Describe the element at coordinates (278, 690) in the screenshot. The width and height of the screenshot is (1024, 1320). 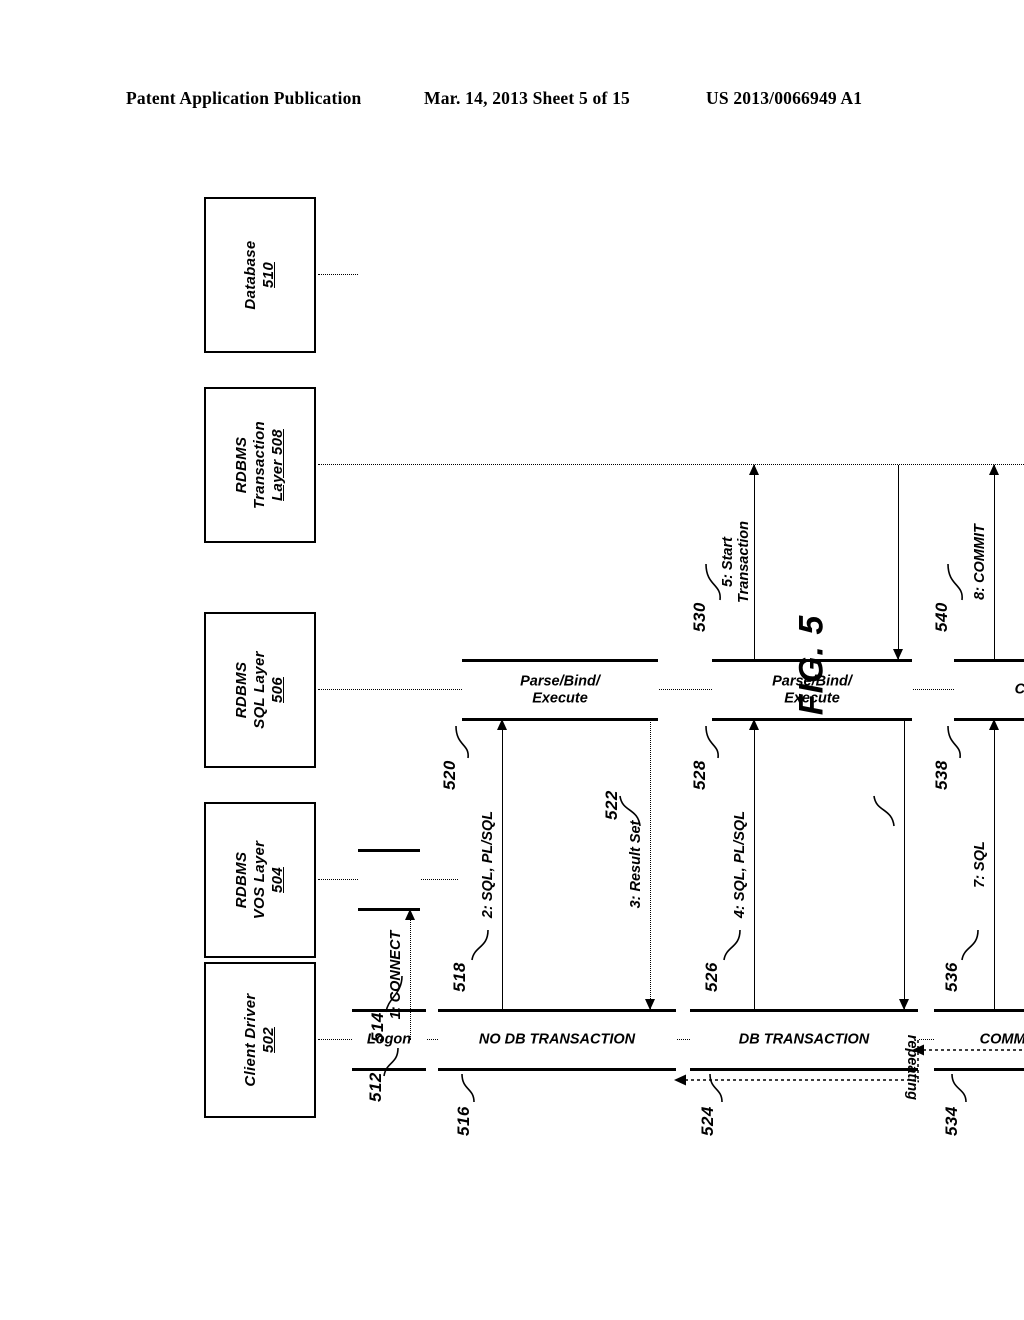
I see `participant-numeral: 506` at that location.